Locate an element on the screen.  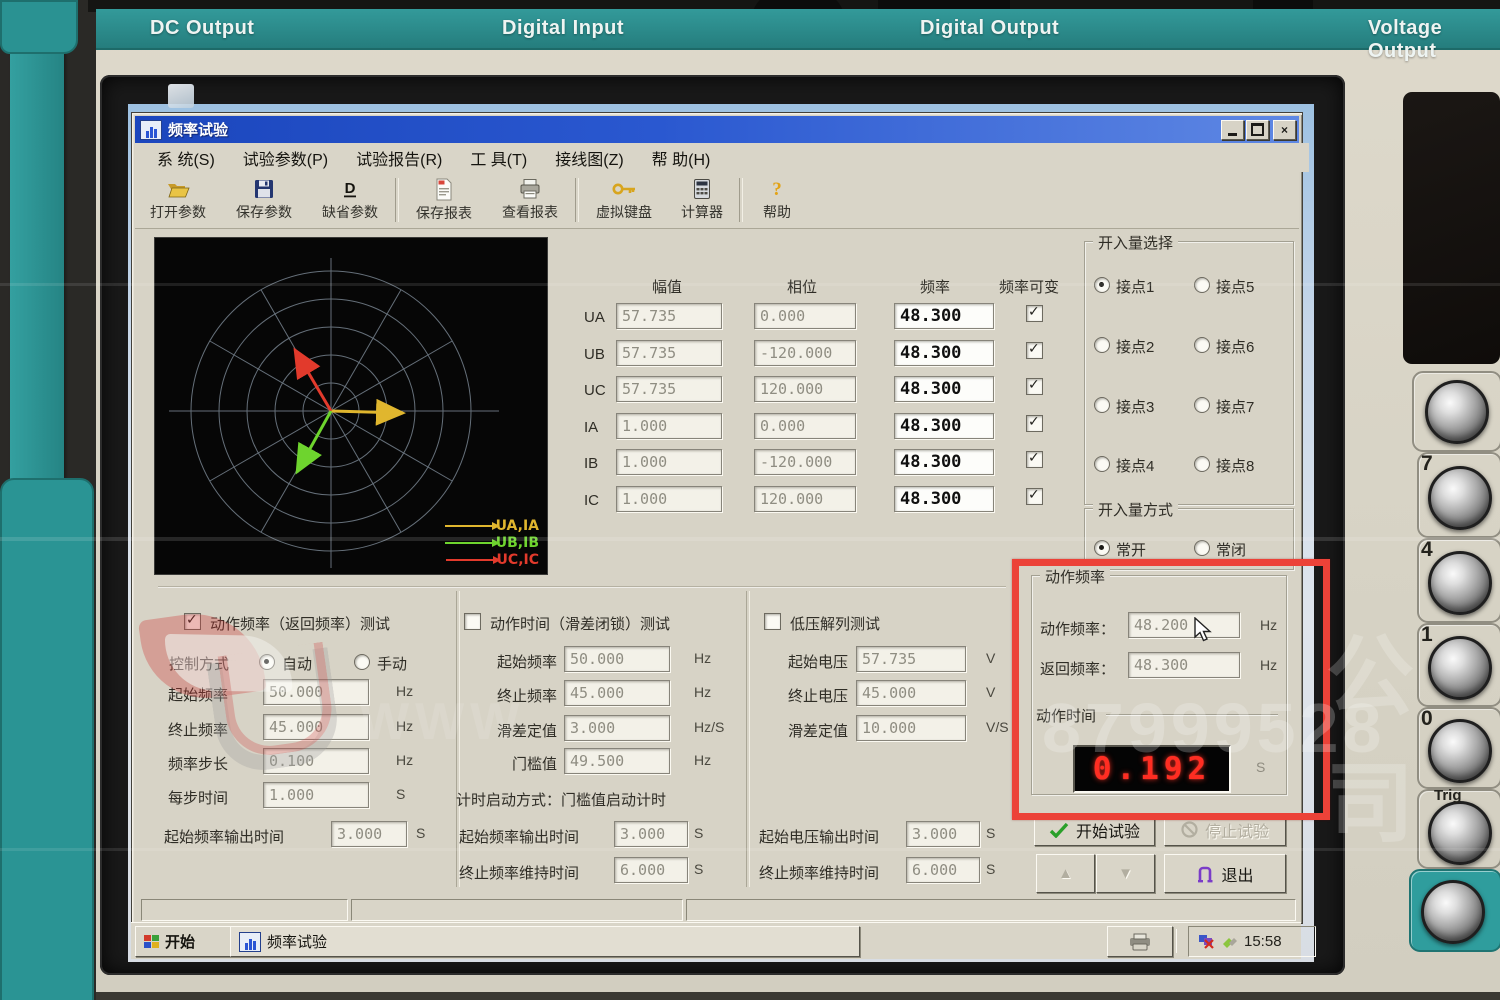
panel-a-step-time-field is located at coordinates (316, 795).